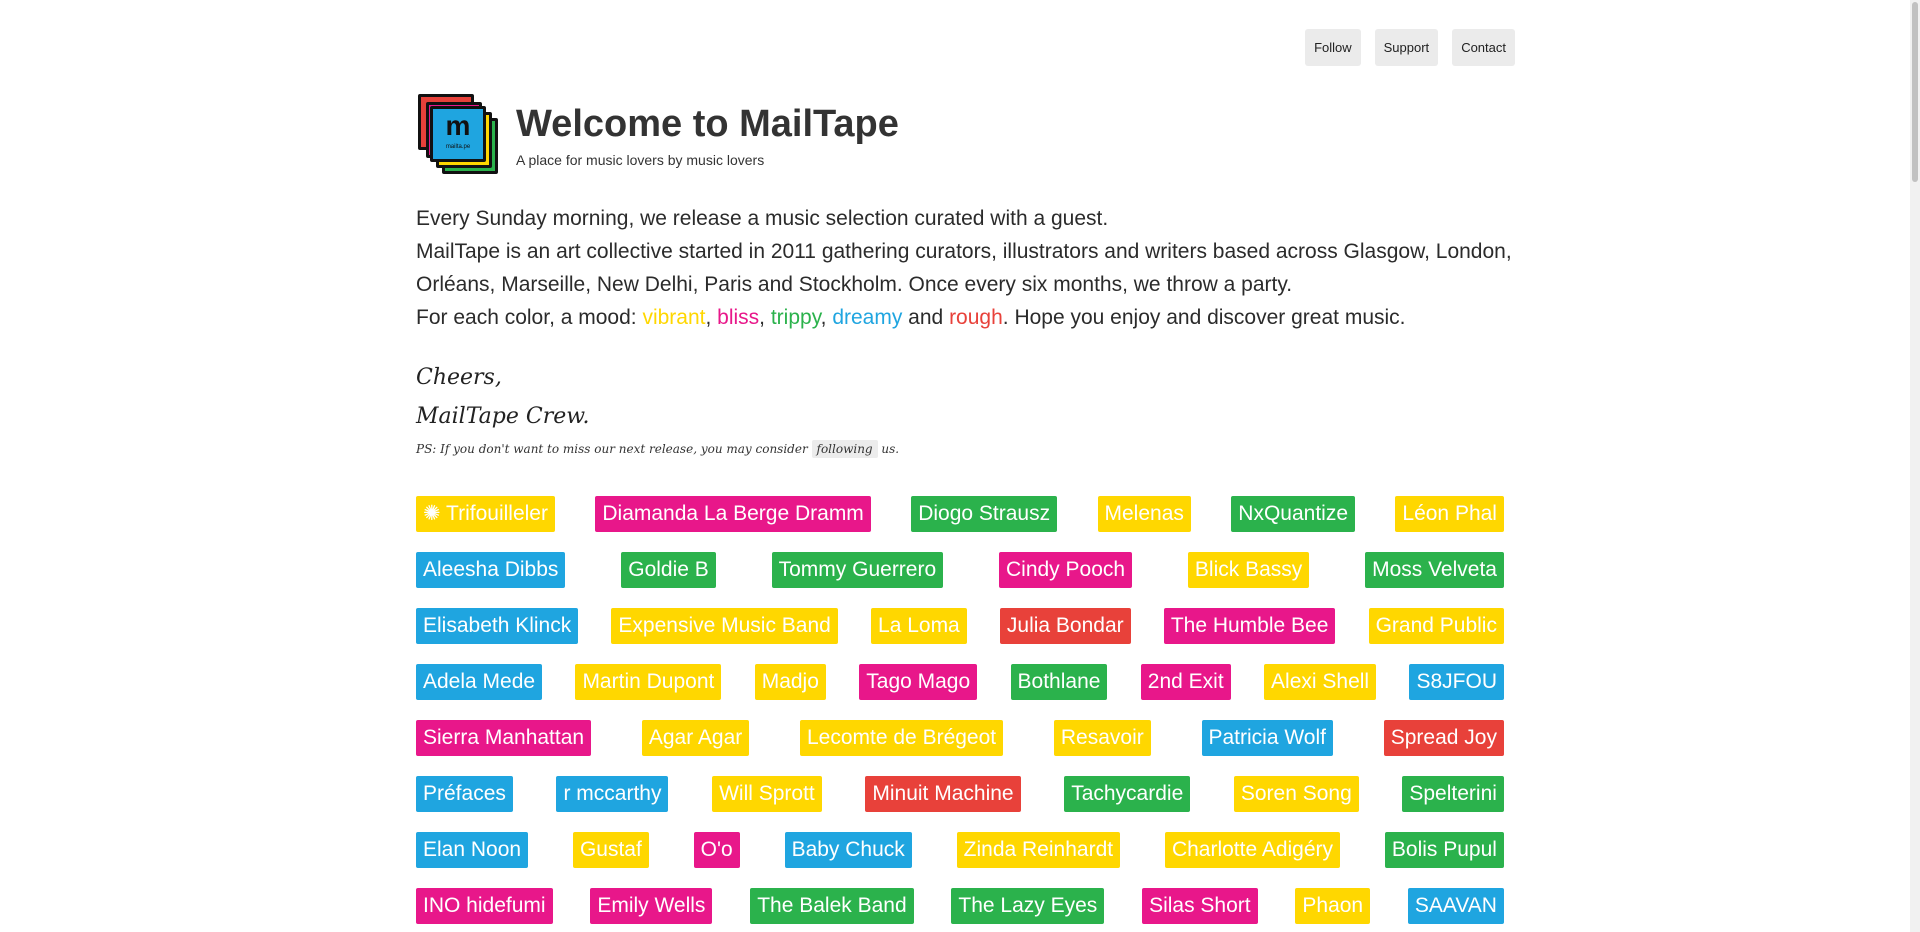 The image size is (1920, 932). What do you see at coordinates (1436, 626) in the screenshot?
I see `artist-chip: Grand Public` at bounding box center [1436, 626].